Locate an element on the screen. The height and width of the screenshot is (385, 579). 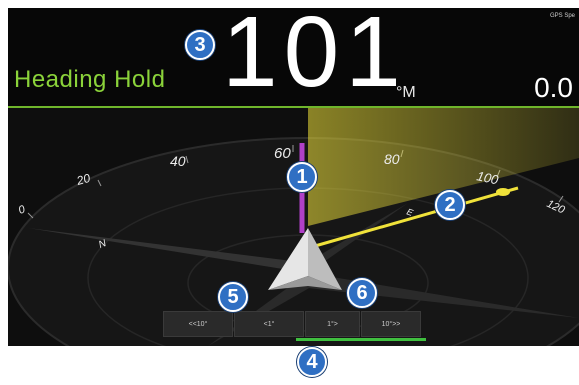
heading-readout: 101 is located at coordinates (314, 58).